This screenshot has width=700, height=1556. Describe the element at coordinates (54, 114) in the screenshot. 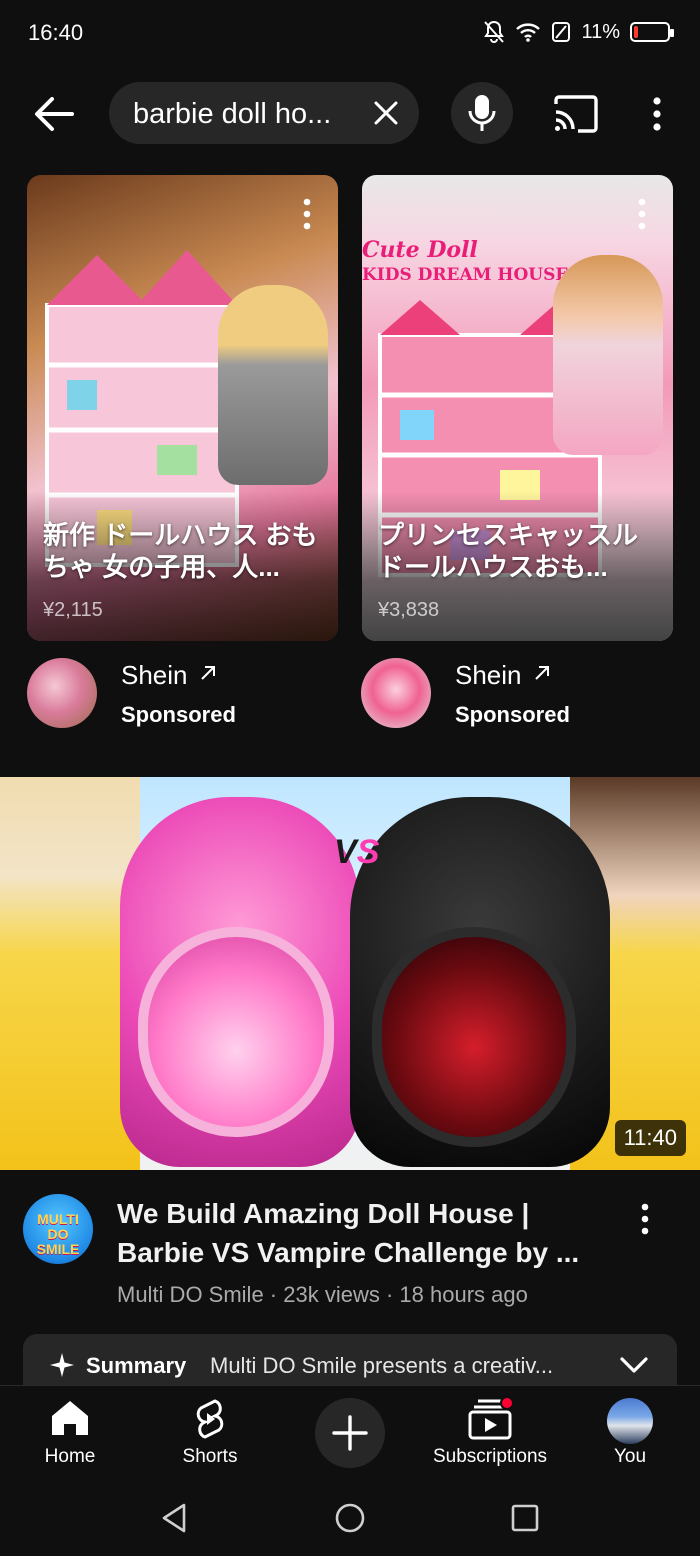

I see `back-arrow-icon` at that location.